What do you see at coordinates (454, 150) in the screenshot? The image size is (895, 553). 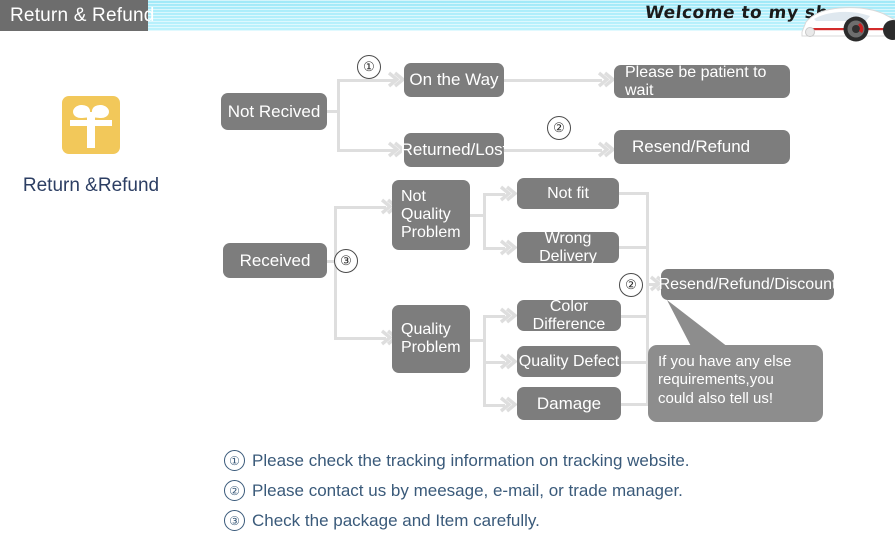 I see `node-returned-lost: Returned/Lost` at bounding box center [454, 150].